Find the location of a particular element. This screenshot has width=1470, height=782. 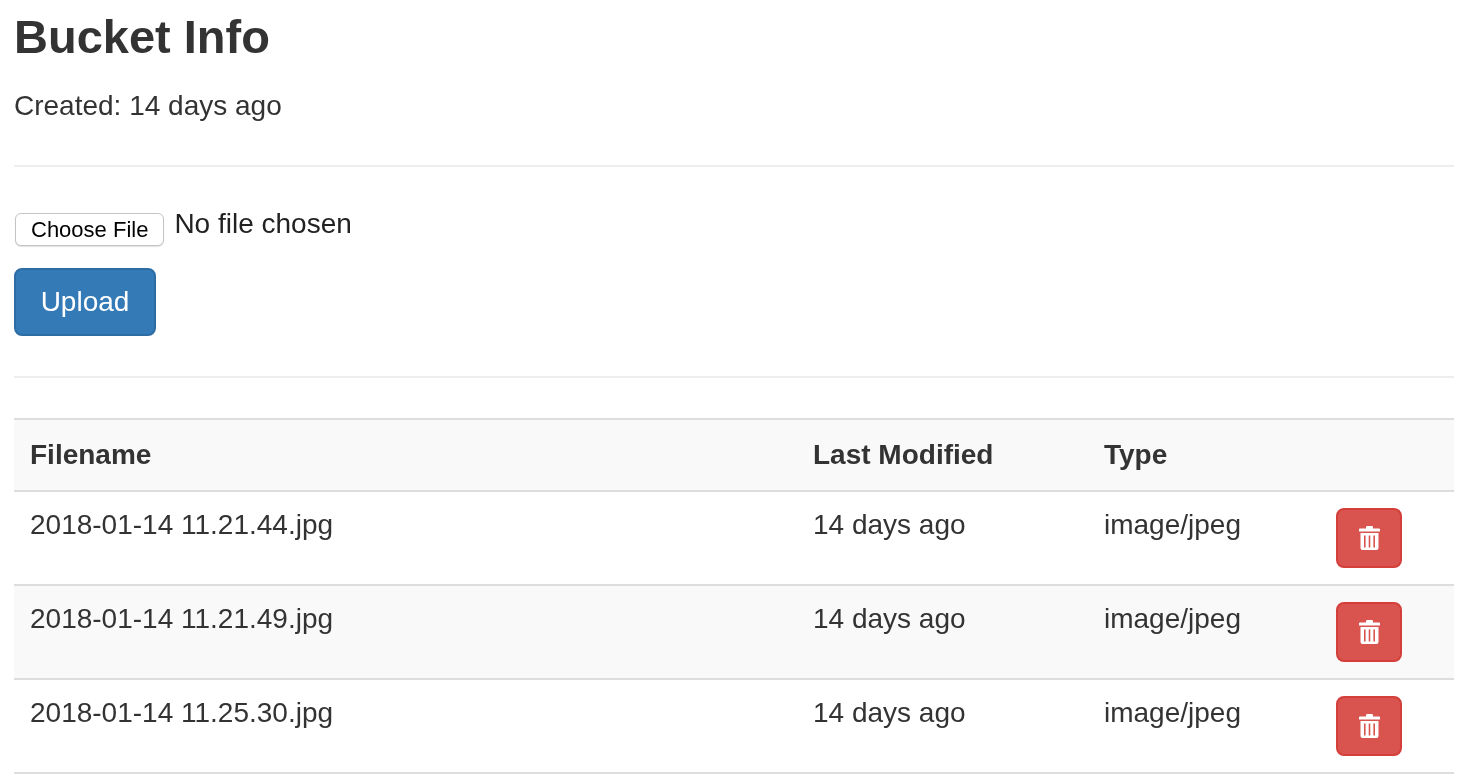

upload-button: Upload is located at coordinates (85, 302).